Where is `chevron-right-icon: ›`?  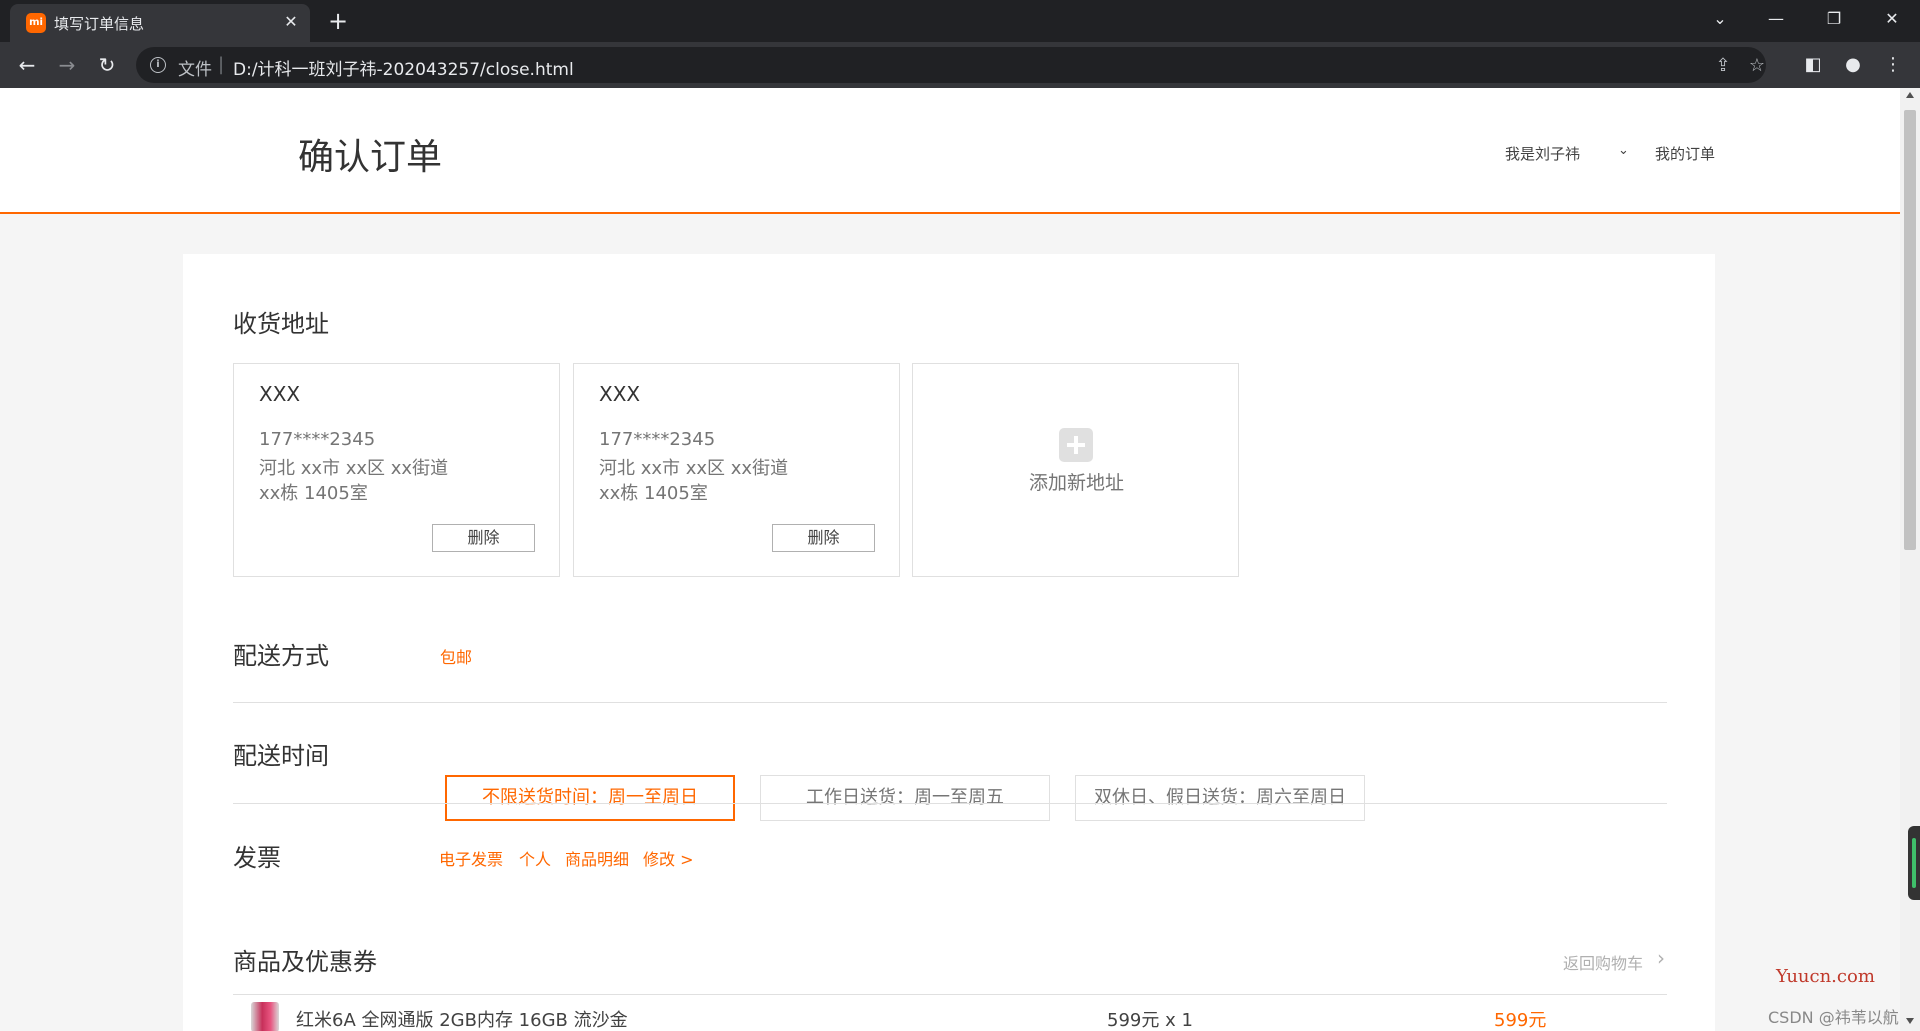 chevron-right-icon: › is located at coordinates (1661, 958).